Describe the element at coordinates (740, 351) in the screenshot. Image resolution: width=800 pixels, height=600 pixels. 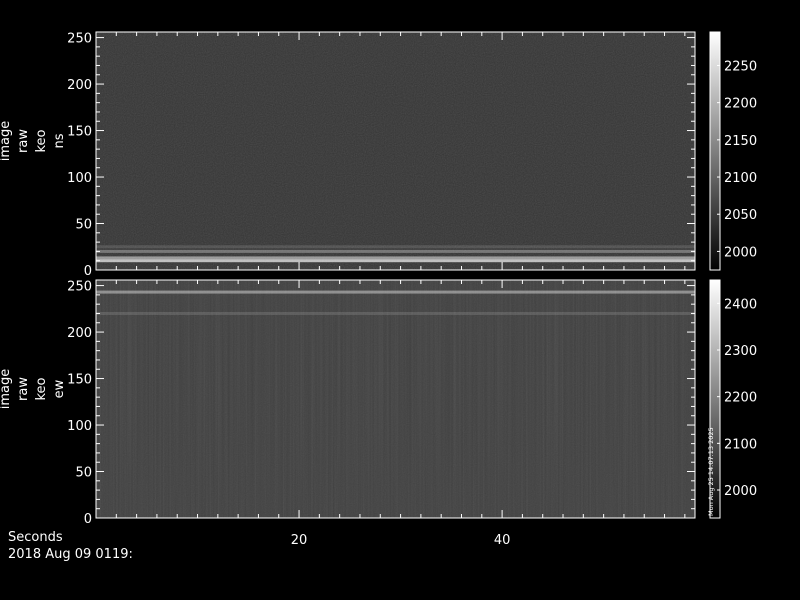
I see `colorbar-tick-label: 2300` at that location.